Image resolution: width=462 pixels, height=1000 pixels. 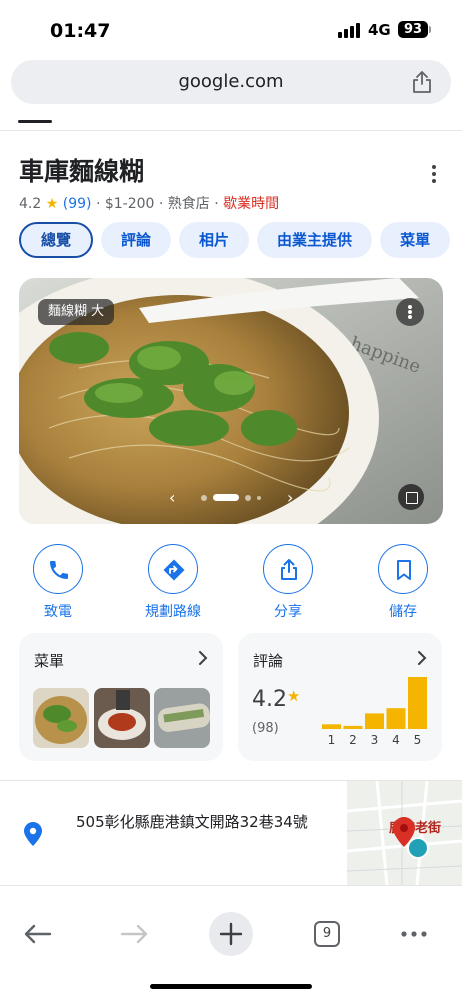 I want to click on forward-icon, so click(x=134, y=934).